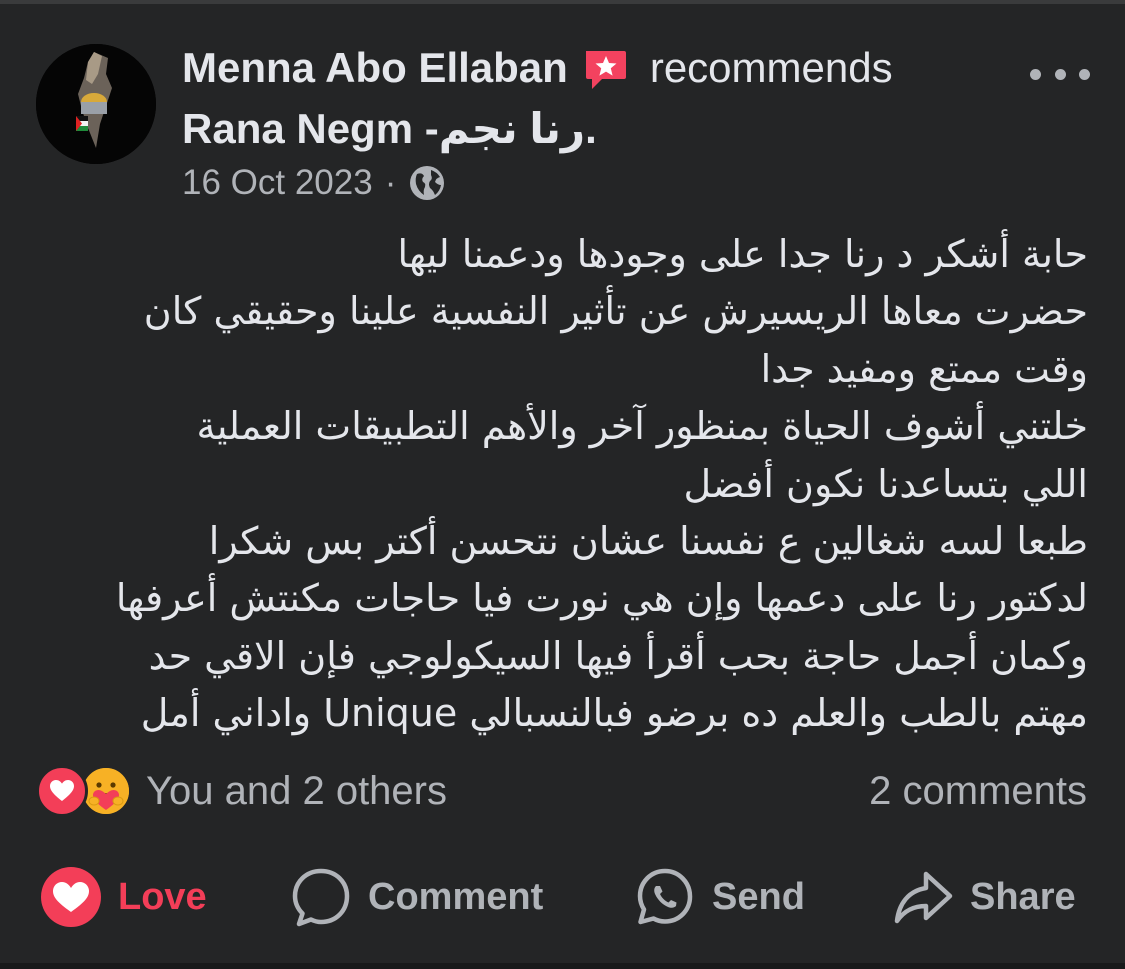 The image size is (1125, 969). I want to click on post-header: Menna Abo Ellaban recommends, so click(537, 68).